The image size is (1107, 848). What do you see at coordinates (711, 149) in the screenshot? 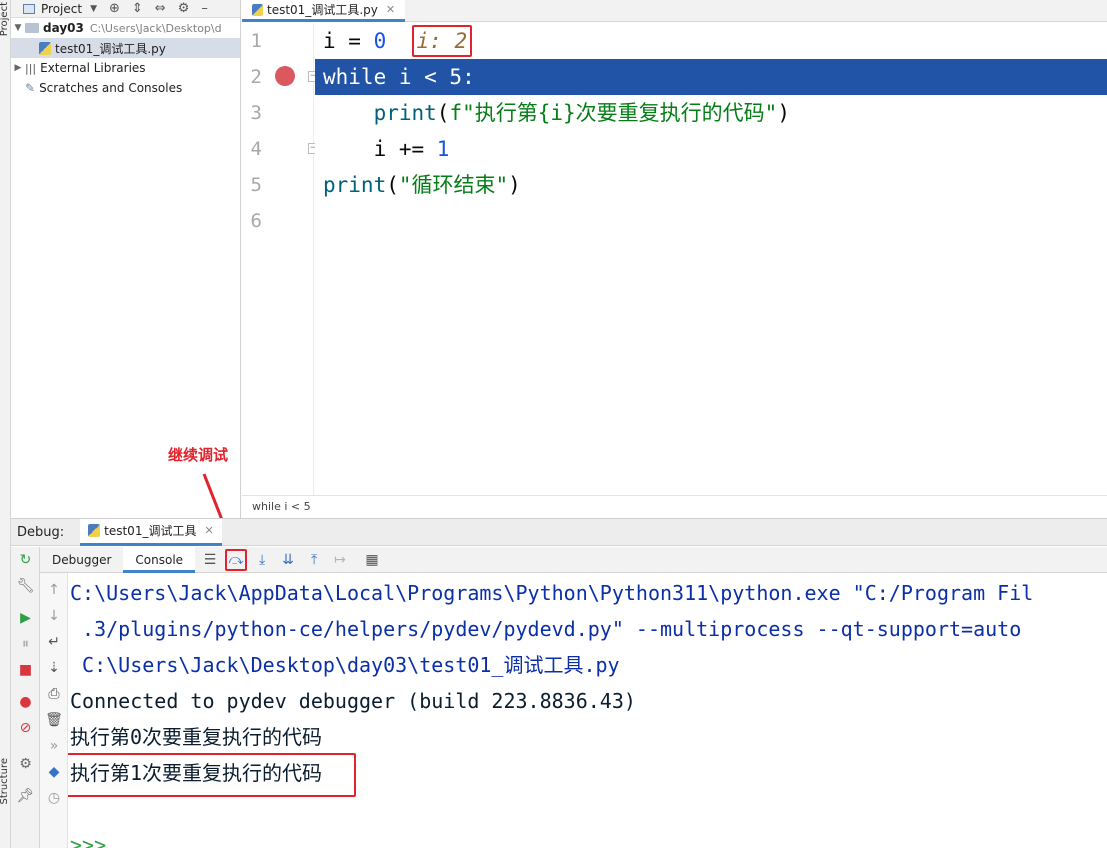
I see `code-line-4: i += 1` at bounding box center [711, 149].